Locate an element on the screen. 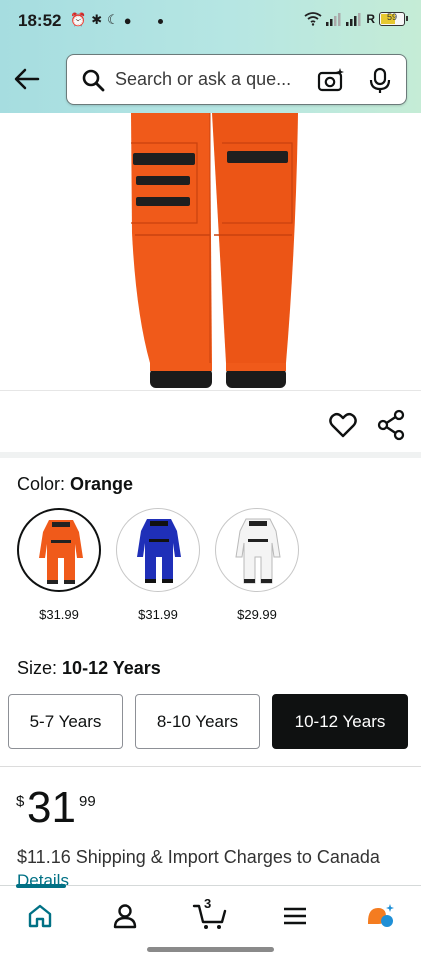 Image resolution: width=421 pixels, height=960 pixels. mic-icon is located at coordinates (380, 81).